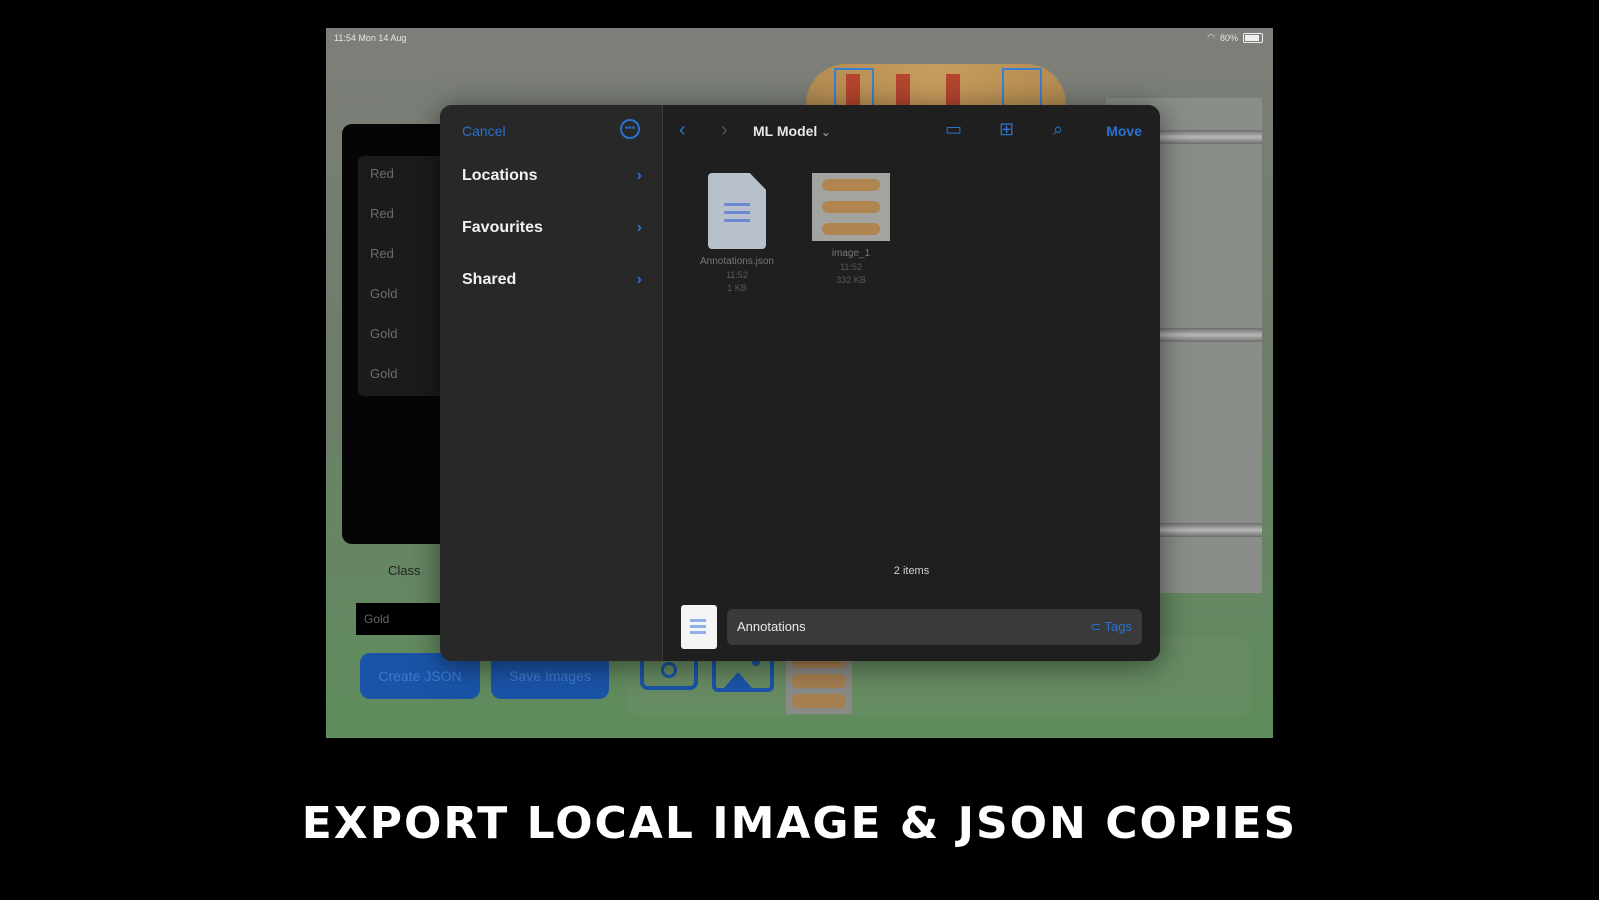 The image size is (1599, 900). Describe the element at coordinates (1124, 131) in the screenshot. I see `move-button: Move` at that location.